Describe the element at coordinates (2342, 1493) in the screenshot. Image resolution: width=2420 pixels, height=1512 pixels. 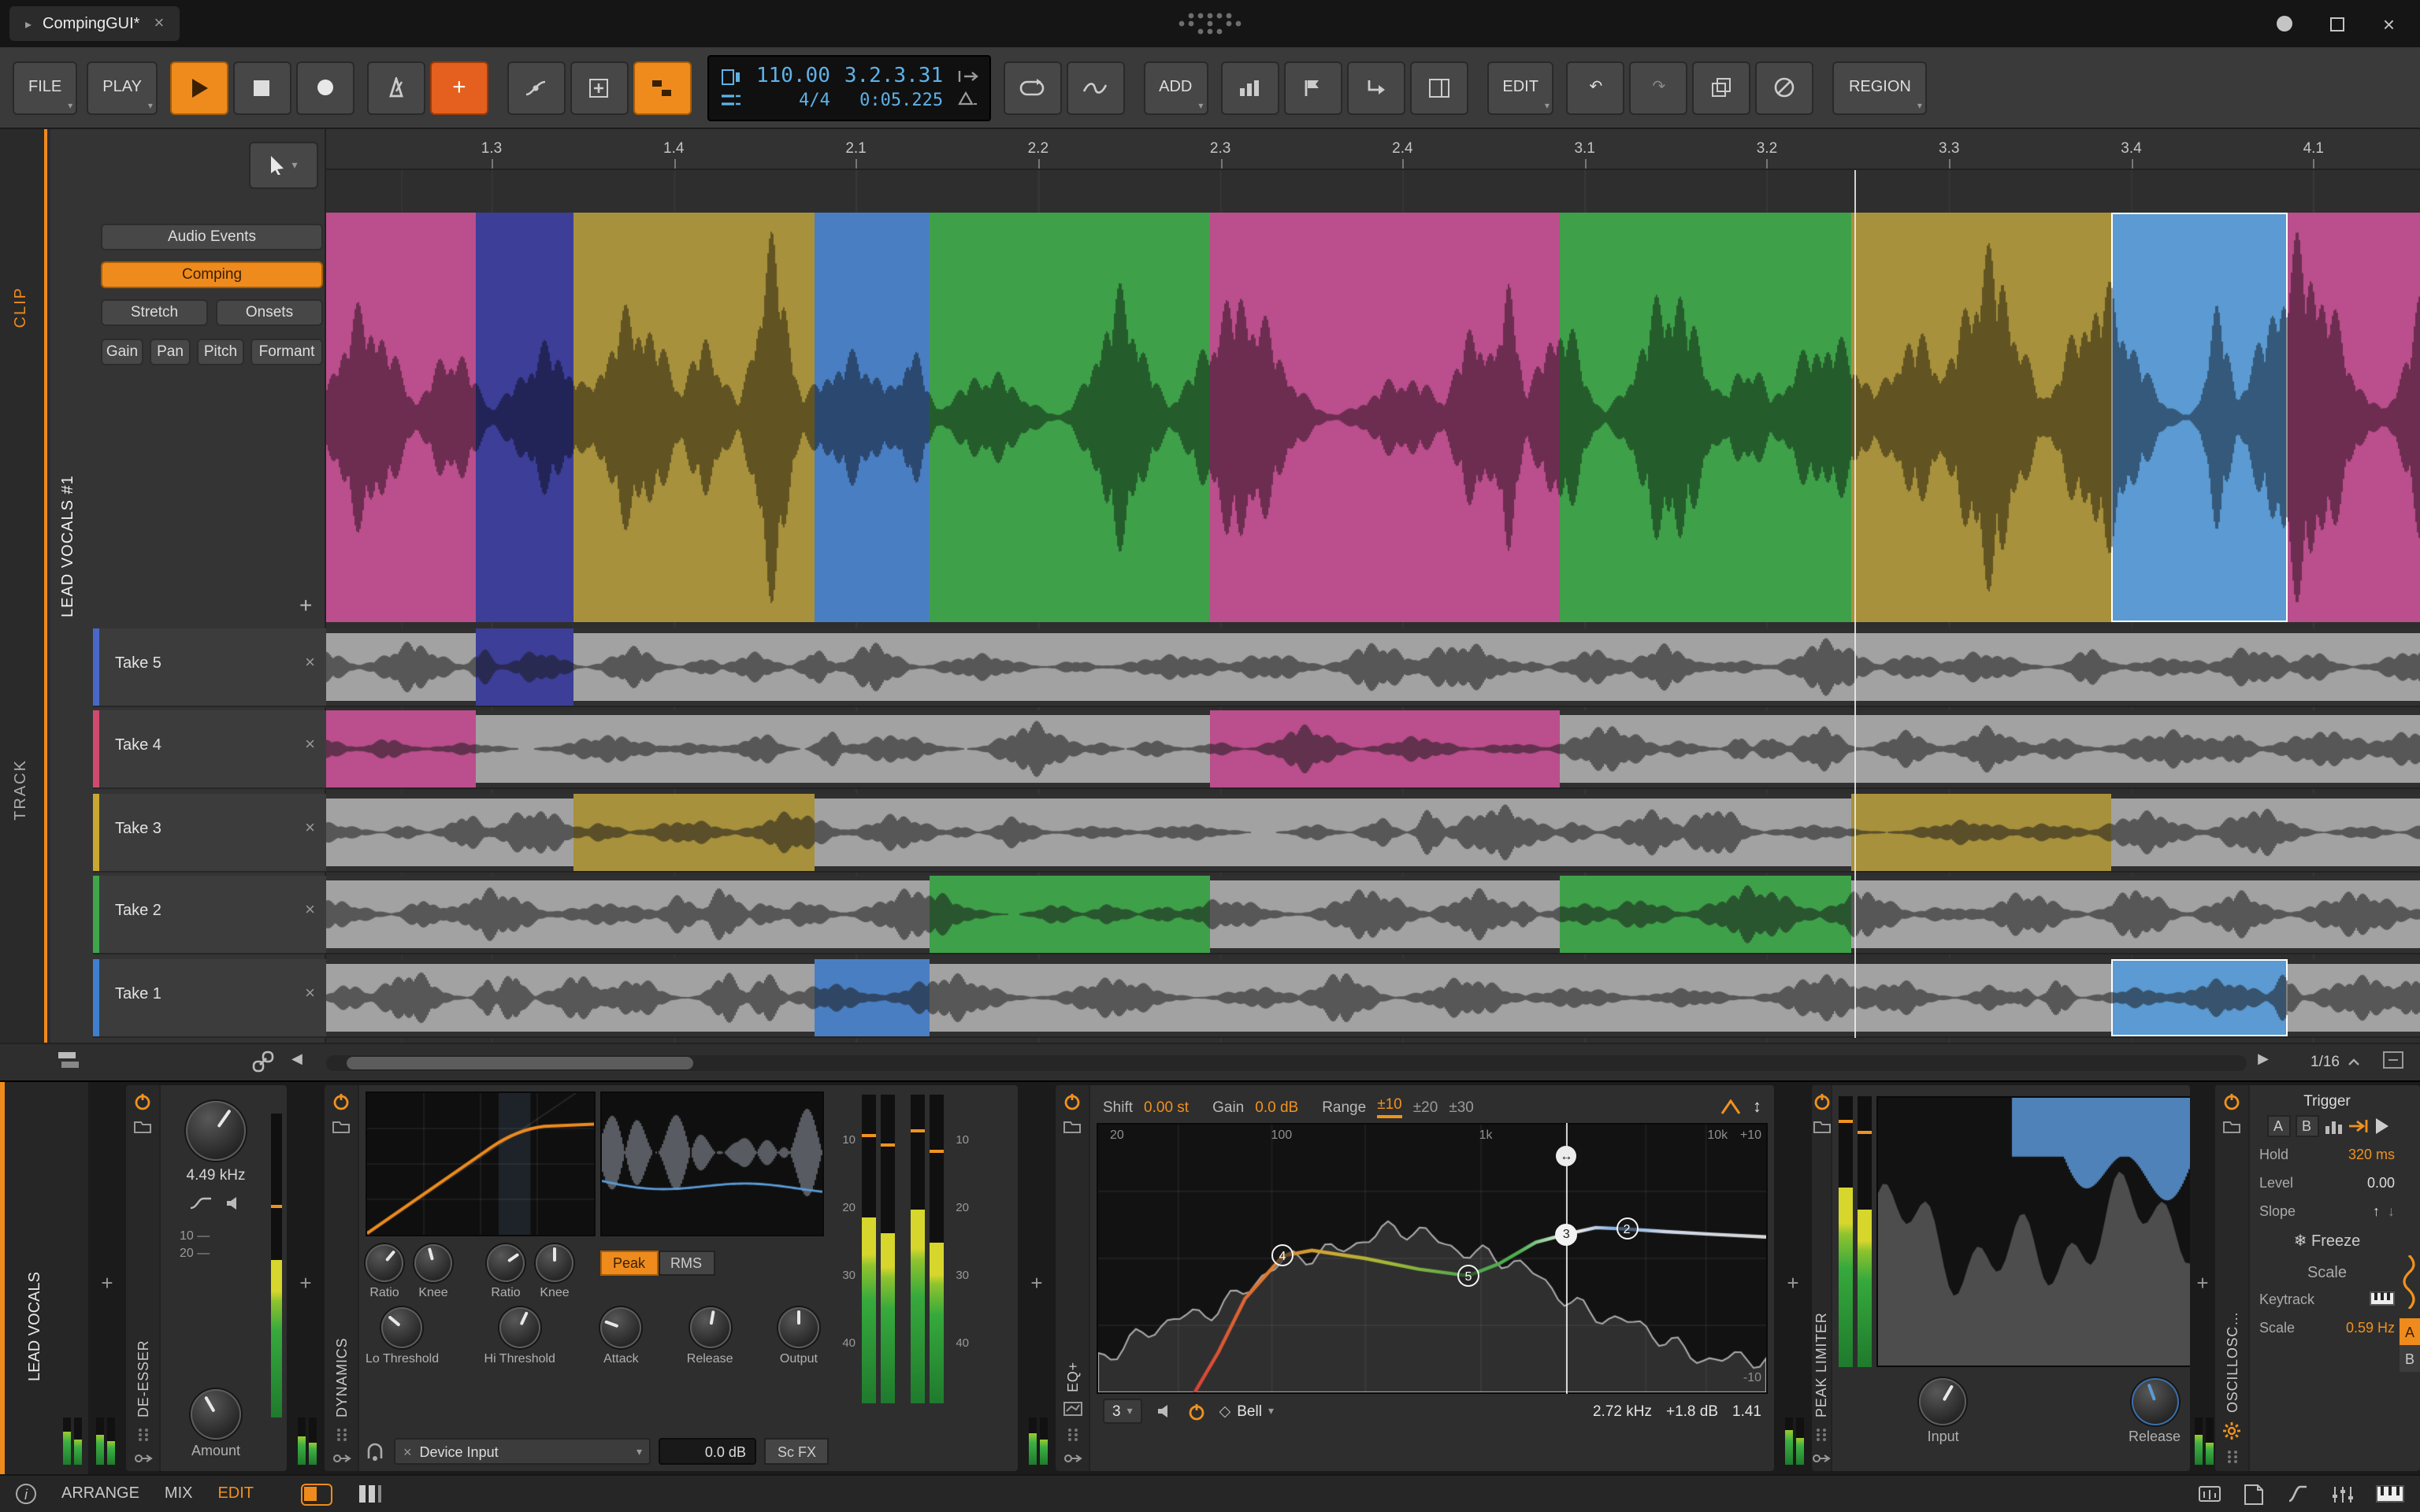
I see `mixer-strip-icon` at that location.